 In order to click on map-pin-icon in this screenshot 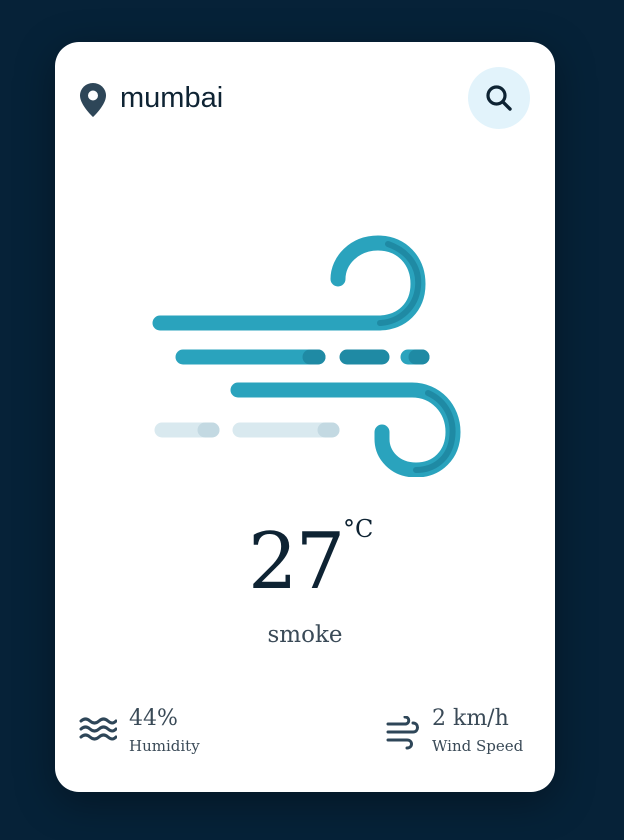, I will do `click(93, 100)`.